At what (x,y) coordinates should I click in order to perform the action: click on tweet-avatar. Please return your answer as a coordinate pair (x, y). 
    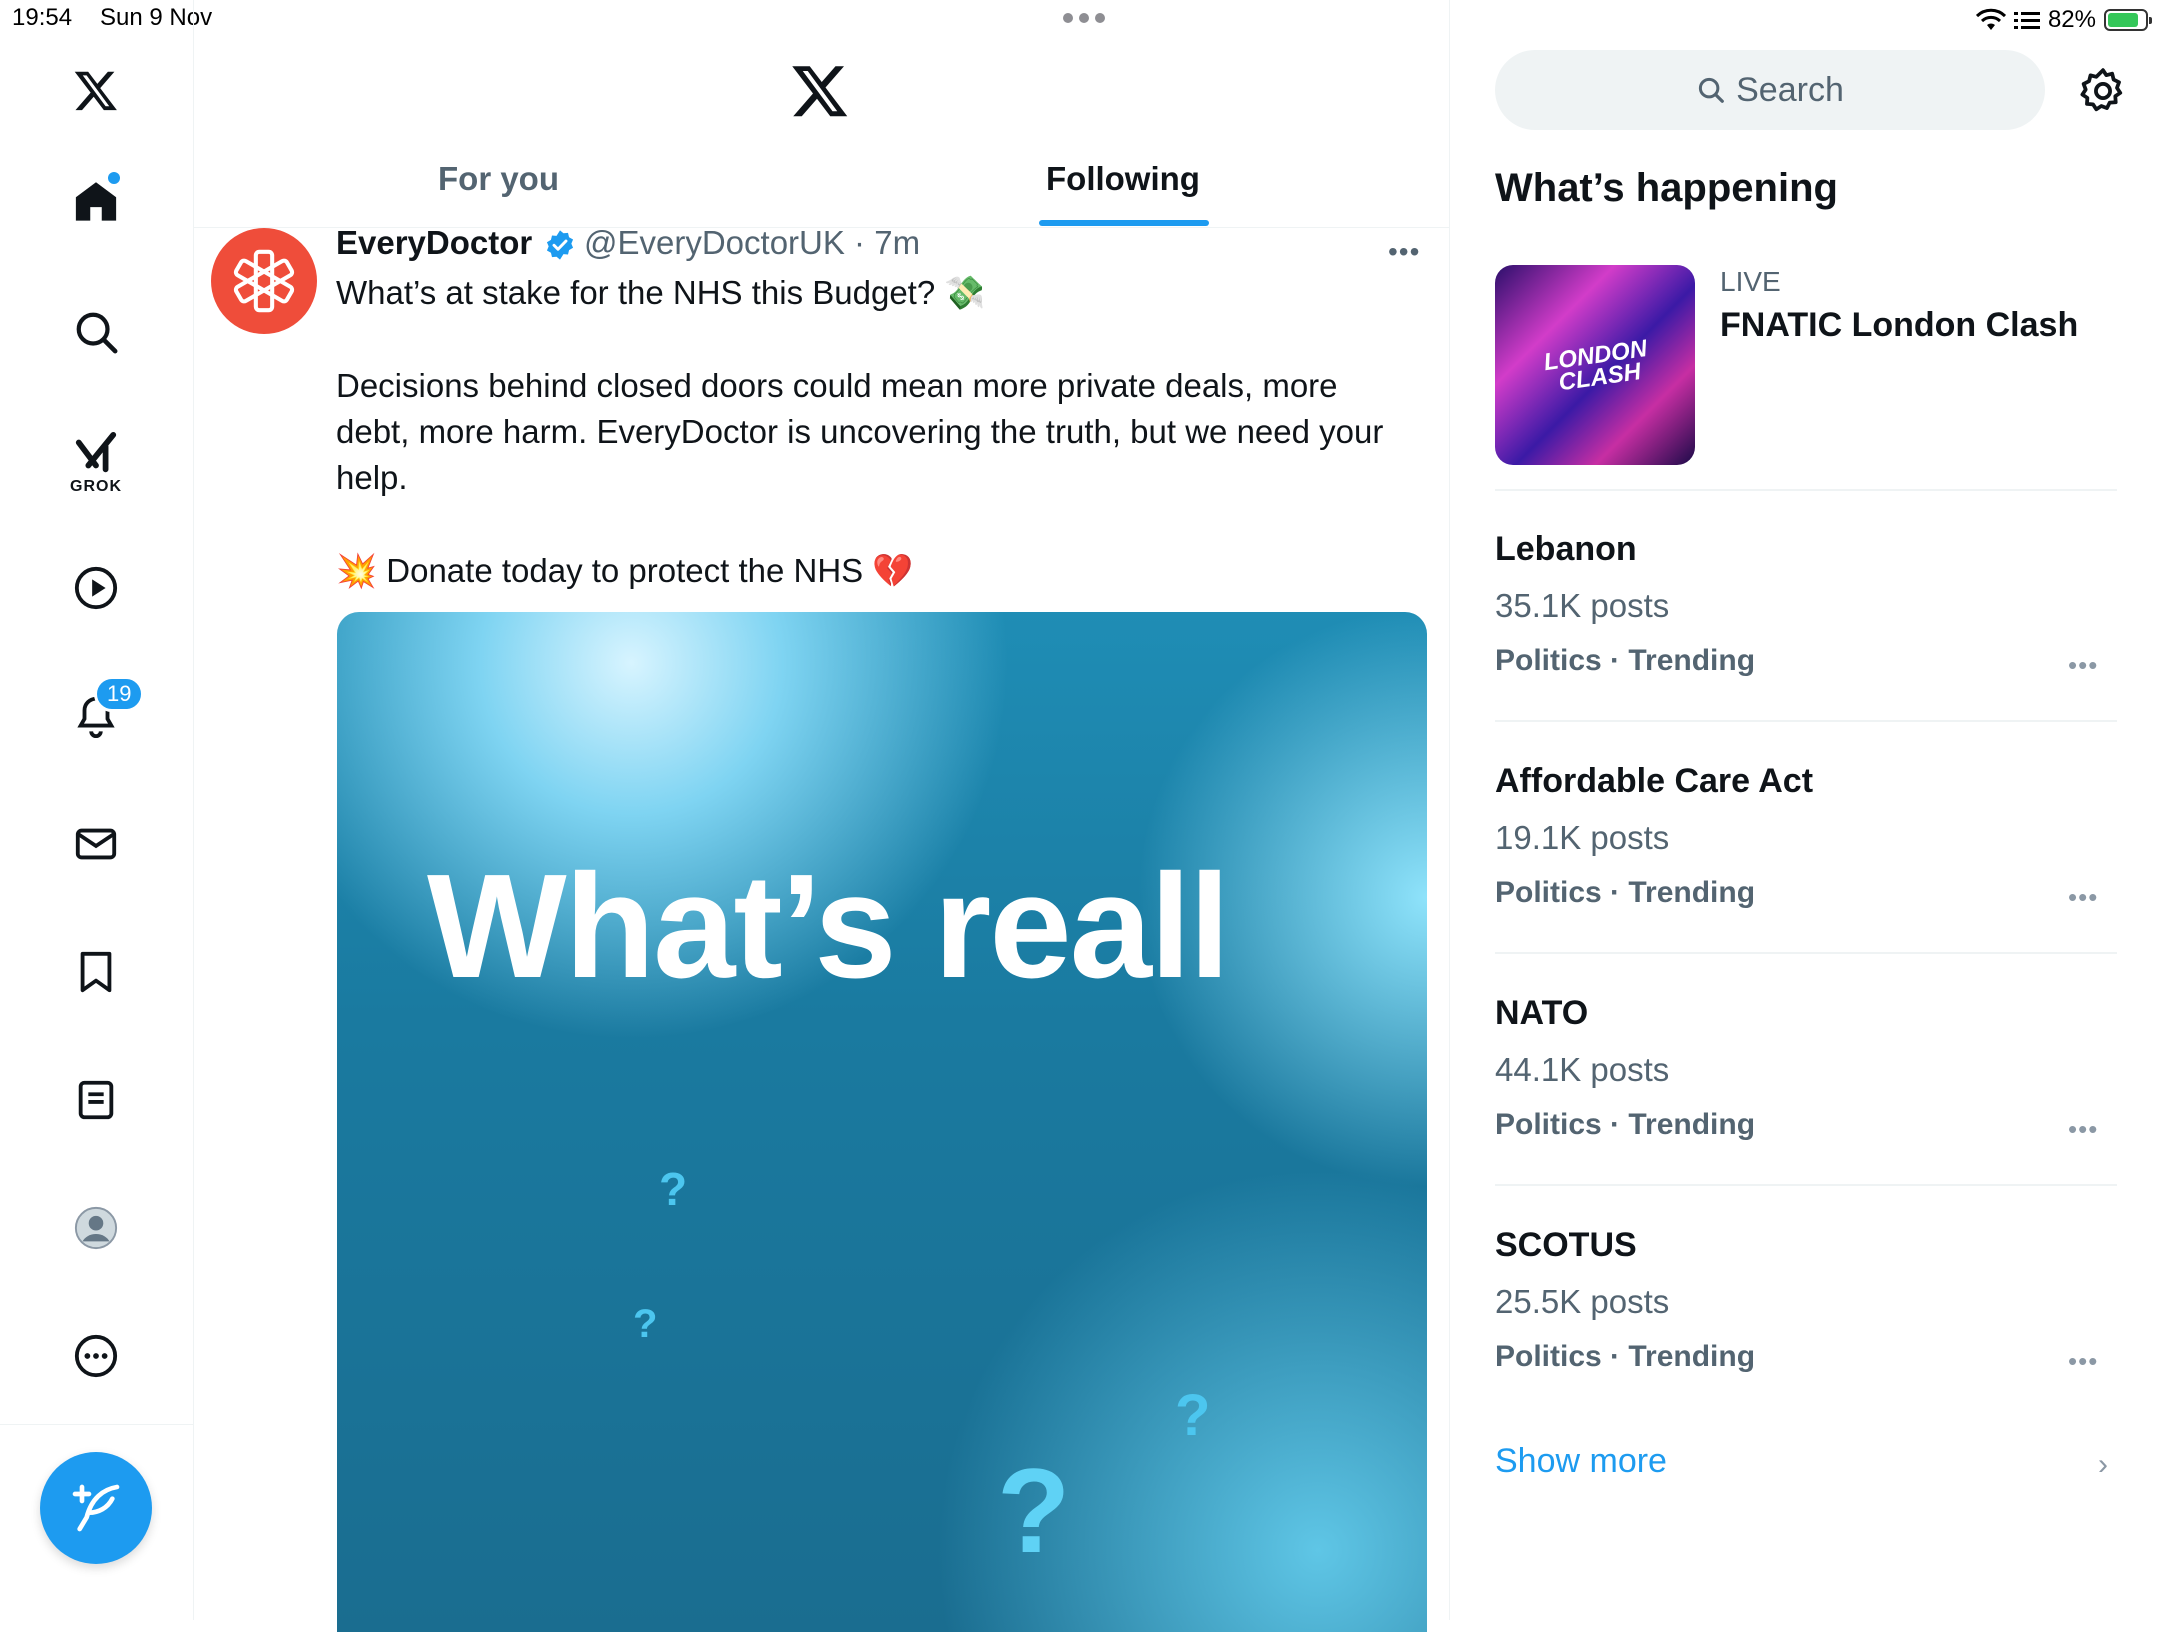
    Looking at the image, I should click on (264, 281).